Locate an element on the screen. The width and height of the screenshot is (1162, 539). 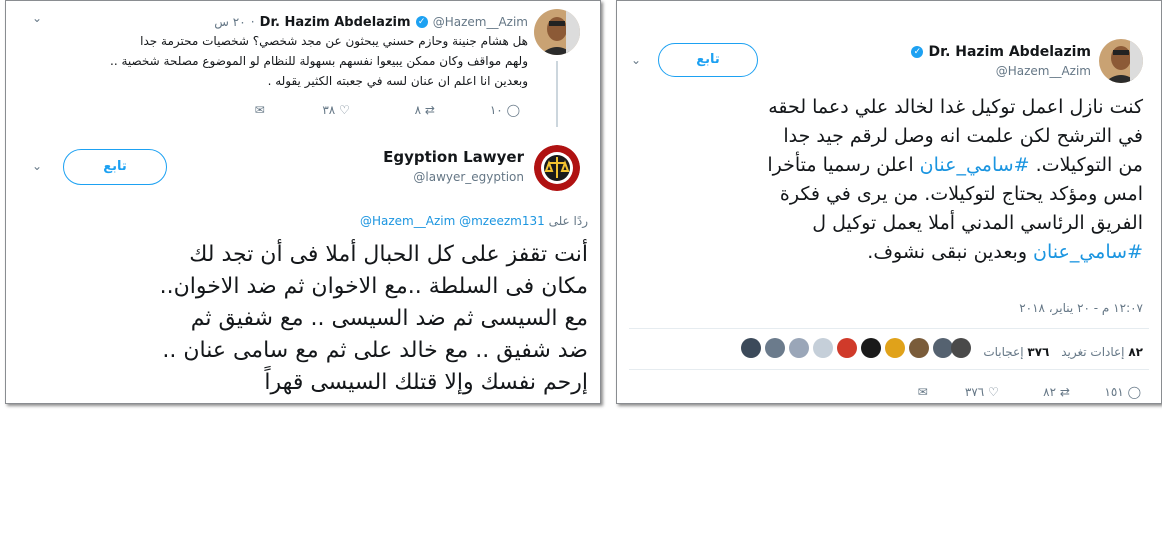
tweet2-text-line: إرحم نفسك وإلا قتلك السيسى قهراً is located at coordinates (426, 382).